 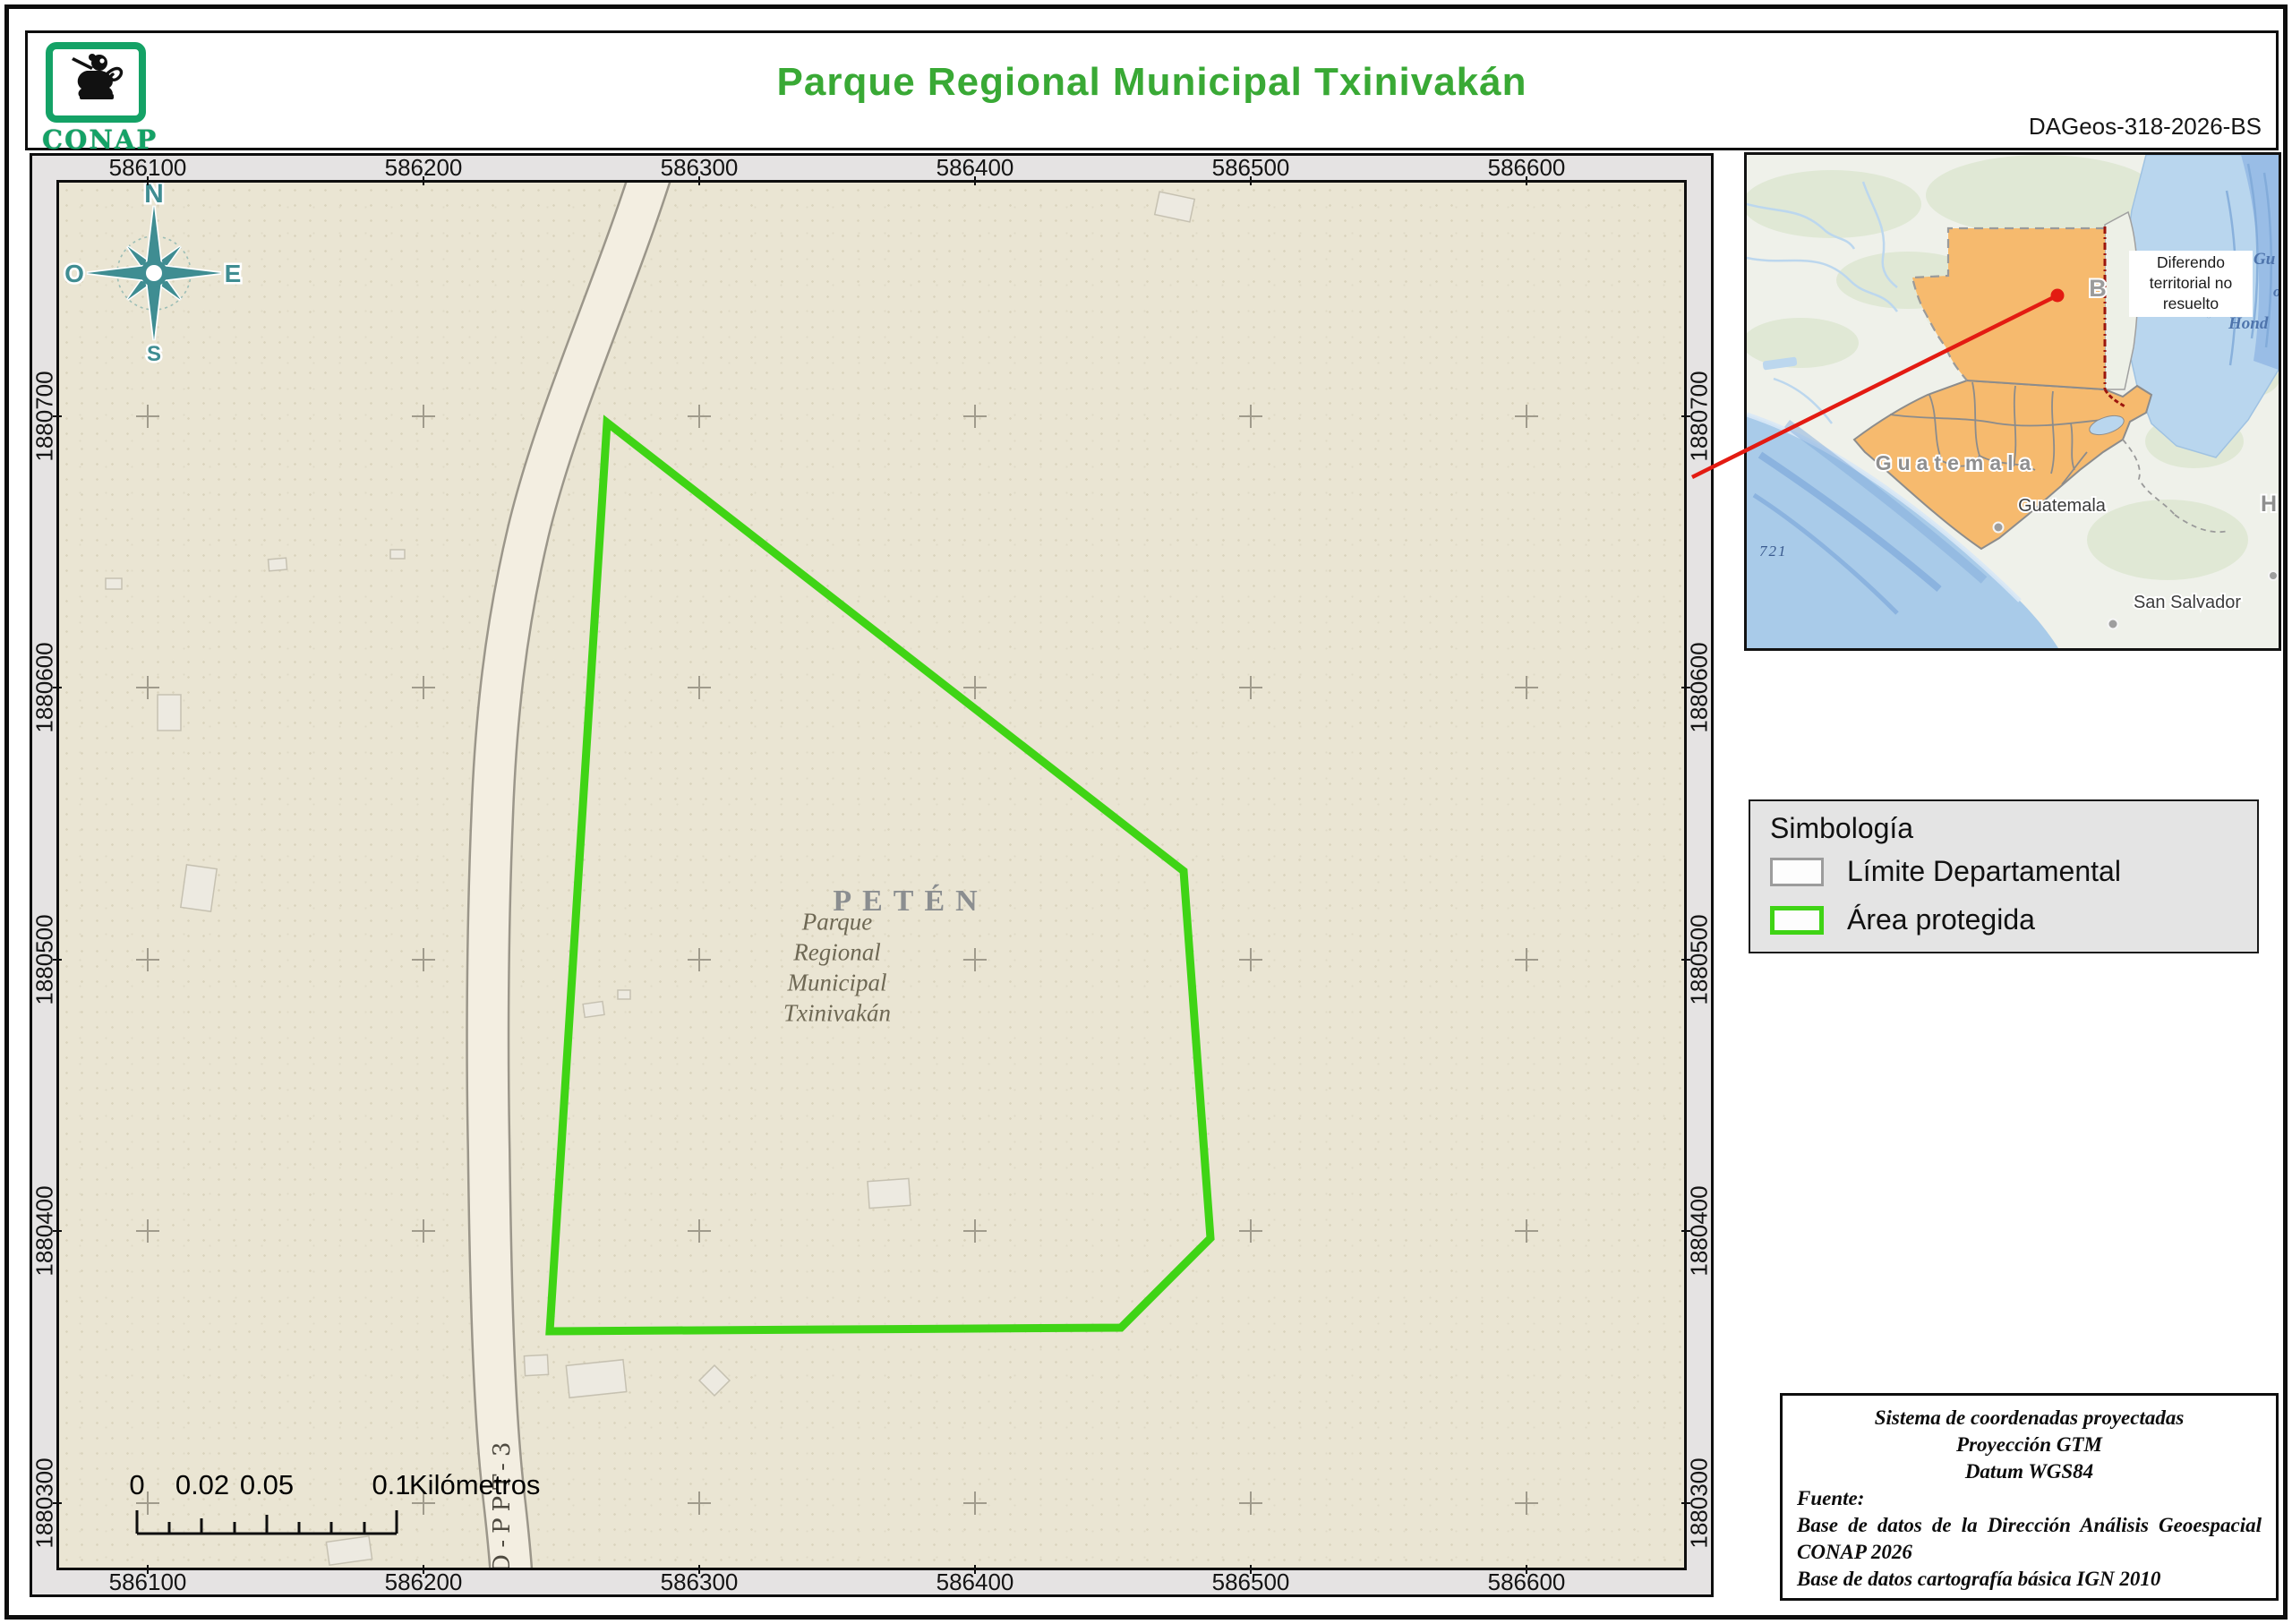 What do you see at coordinates (1797, 920) in the screenshot?
I see `protected-area-swatch` at bounding box center [1797, 920].